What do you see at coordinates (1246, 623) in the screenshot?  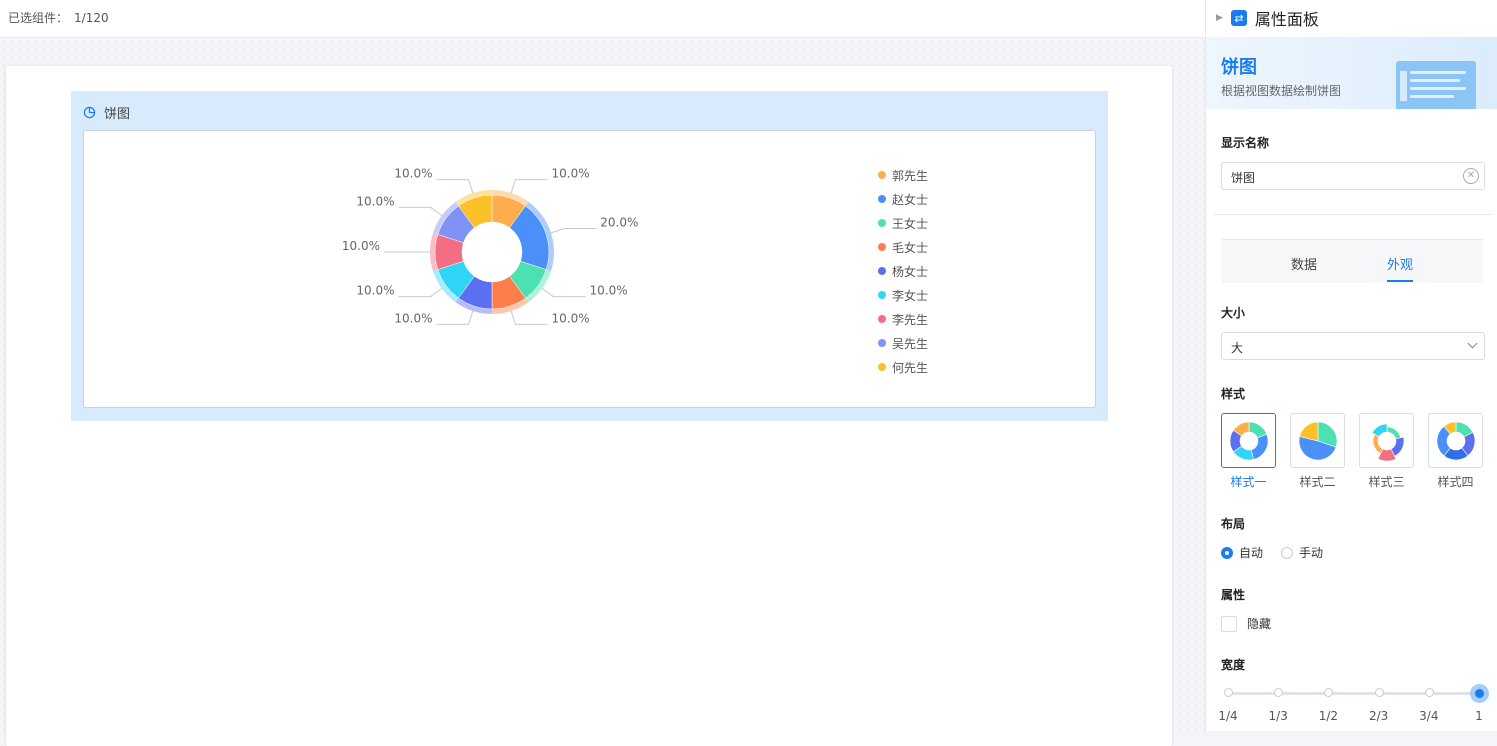 I see `hidden-checkbox: 隐藏` at bounding box center [1246, 623].